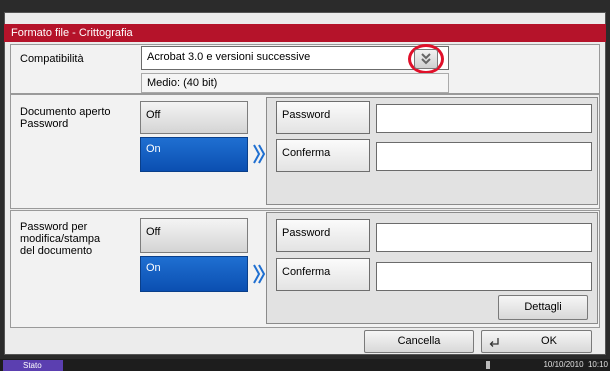 The width and height of the screenshot is (610, 371). Describe the element at coordinates (323, 274) in the screenshot. I see `edit-confirm-button: Conferma` at that location.